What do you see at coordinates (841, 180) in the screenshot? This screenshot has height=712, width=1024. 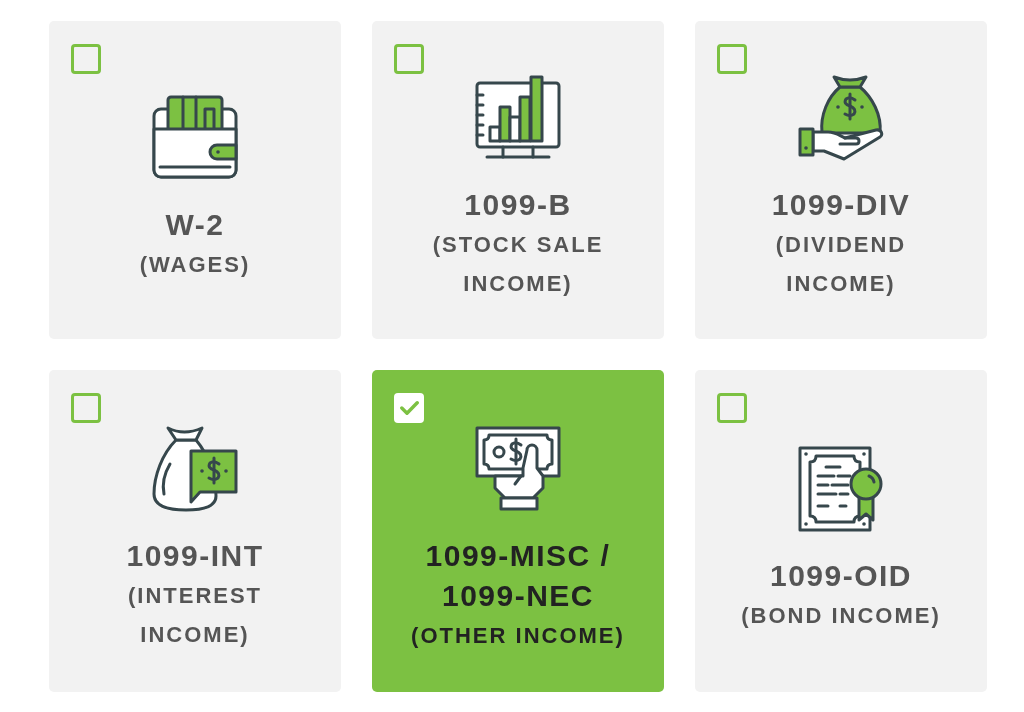 I see `income-form-card: 1099-DIV (DIVIDEND INCOME)` at bounding box center [841, 180].